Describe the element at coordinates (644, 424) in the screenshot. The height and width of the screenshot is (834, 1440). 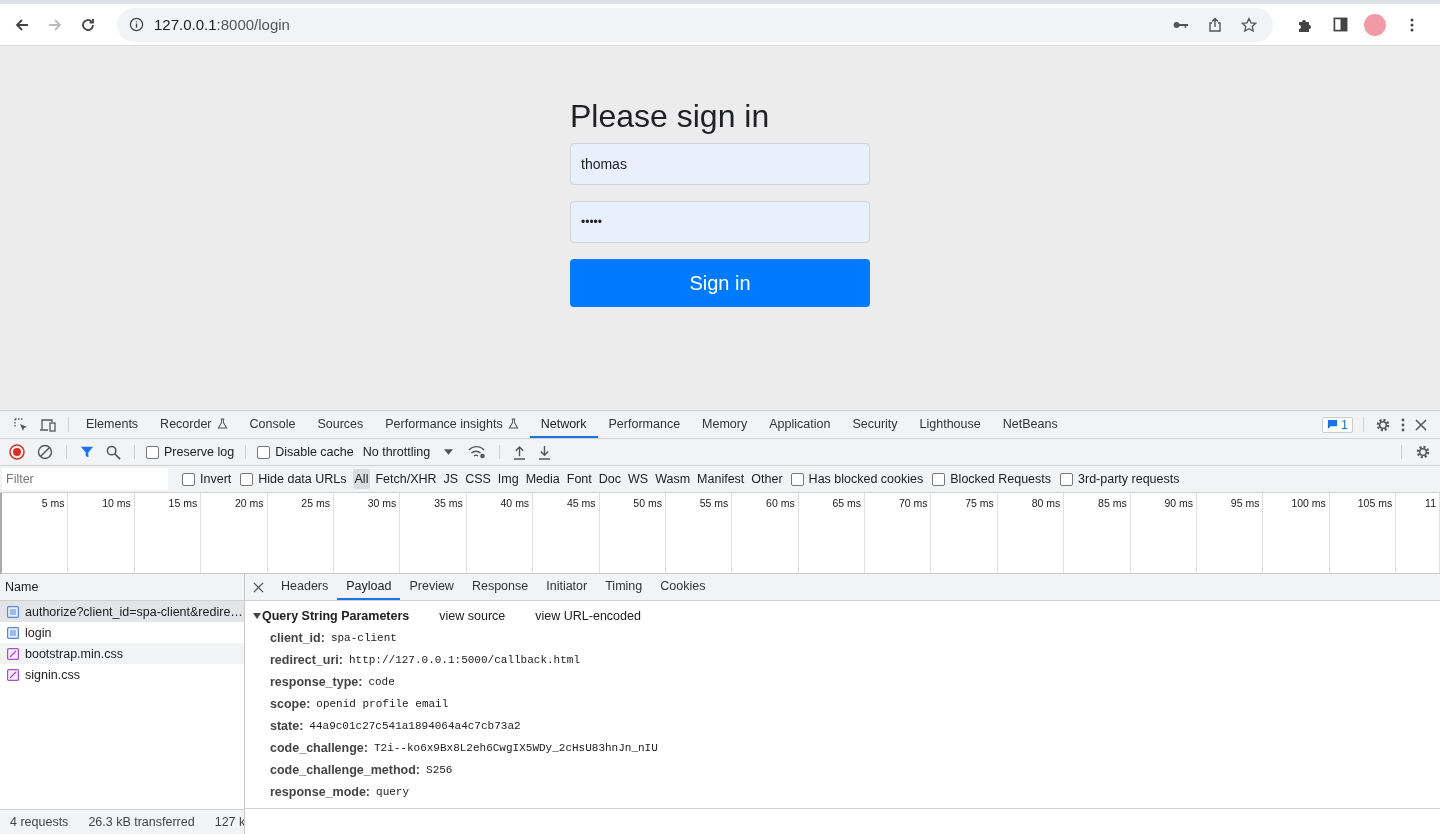
I see `devtools-tab: Performance` at that location.